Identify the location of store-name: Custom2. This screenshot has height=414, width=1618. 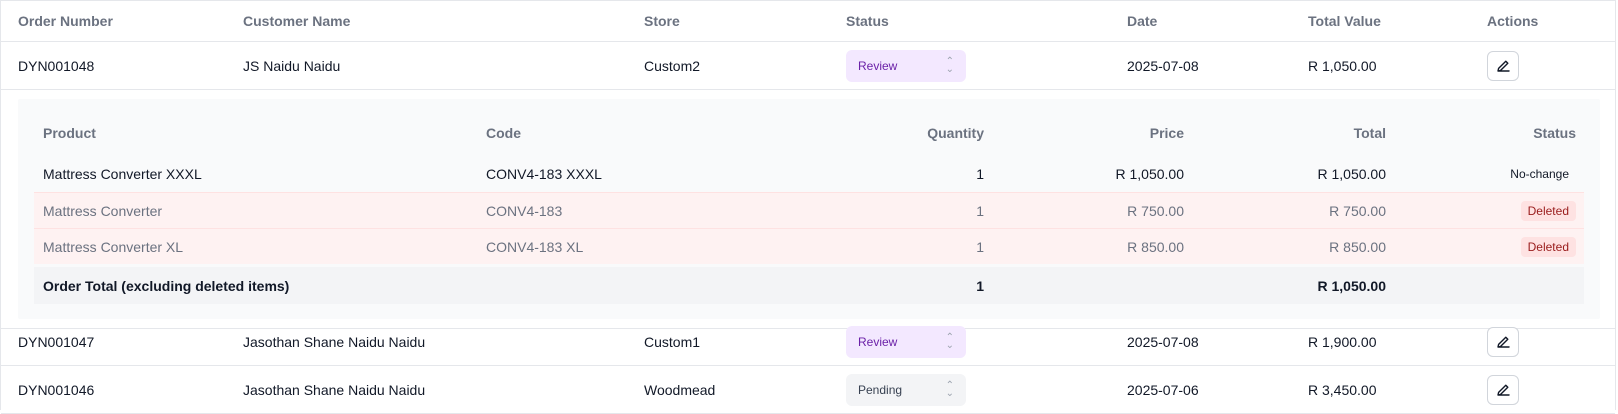
(672, 65).